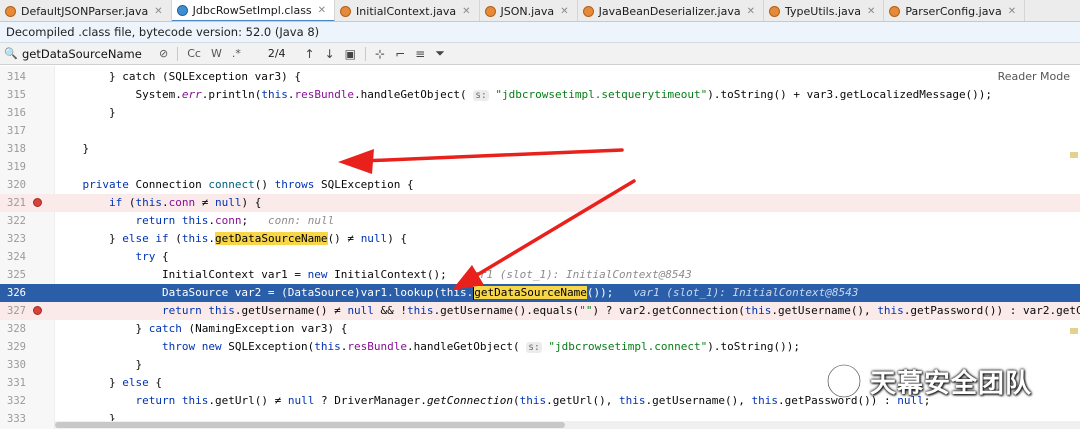 The height and width of the screenshot is (429, 1080). What do you see at coordinates (310, 425) in the screenshot?
I see `scrollbar-thumb` at bounding box center [310, 425].